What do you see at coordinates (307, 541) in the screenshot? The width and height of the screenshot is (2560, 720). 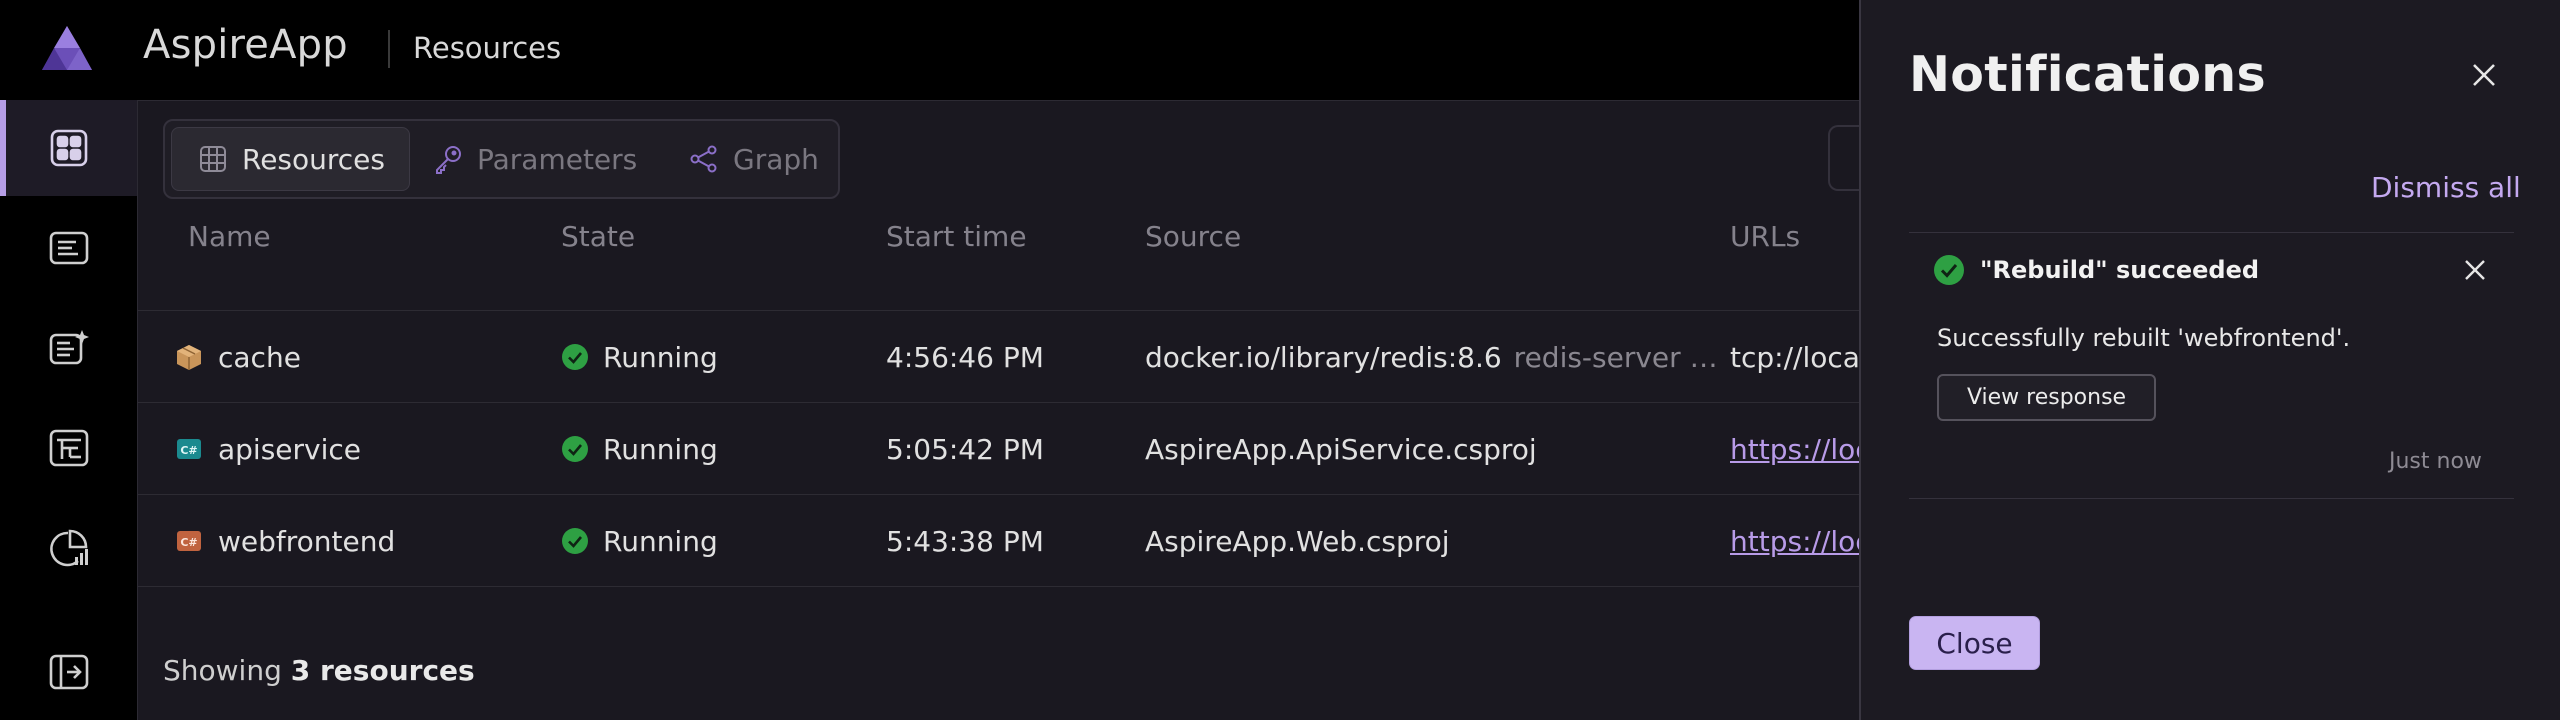 I see `resource-name: webfrontend` at bounding box center [307, 541].